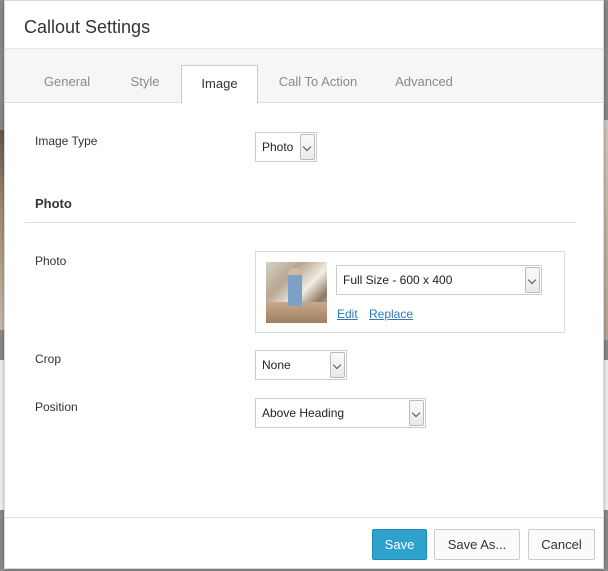 This screenshot has width=608, height=571. I want to click on photo-size-value: Full Size - 600 x 400, so click(398, 280).